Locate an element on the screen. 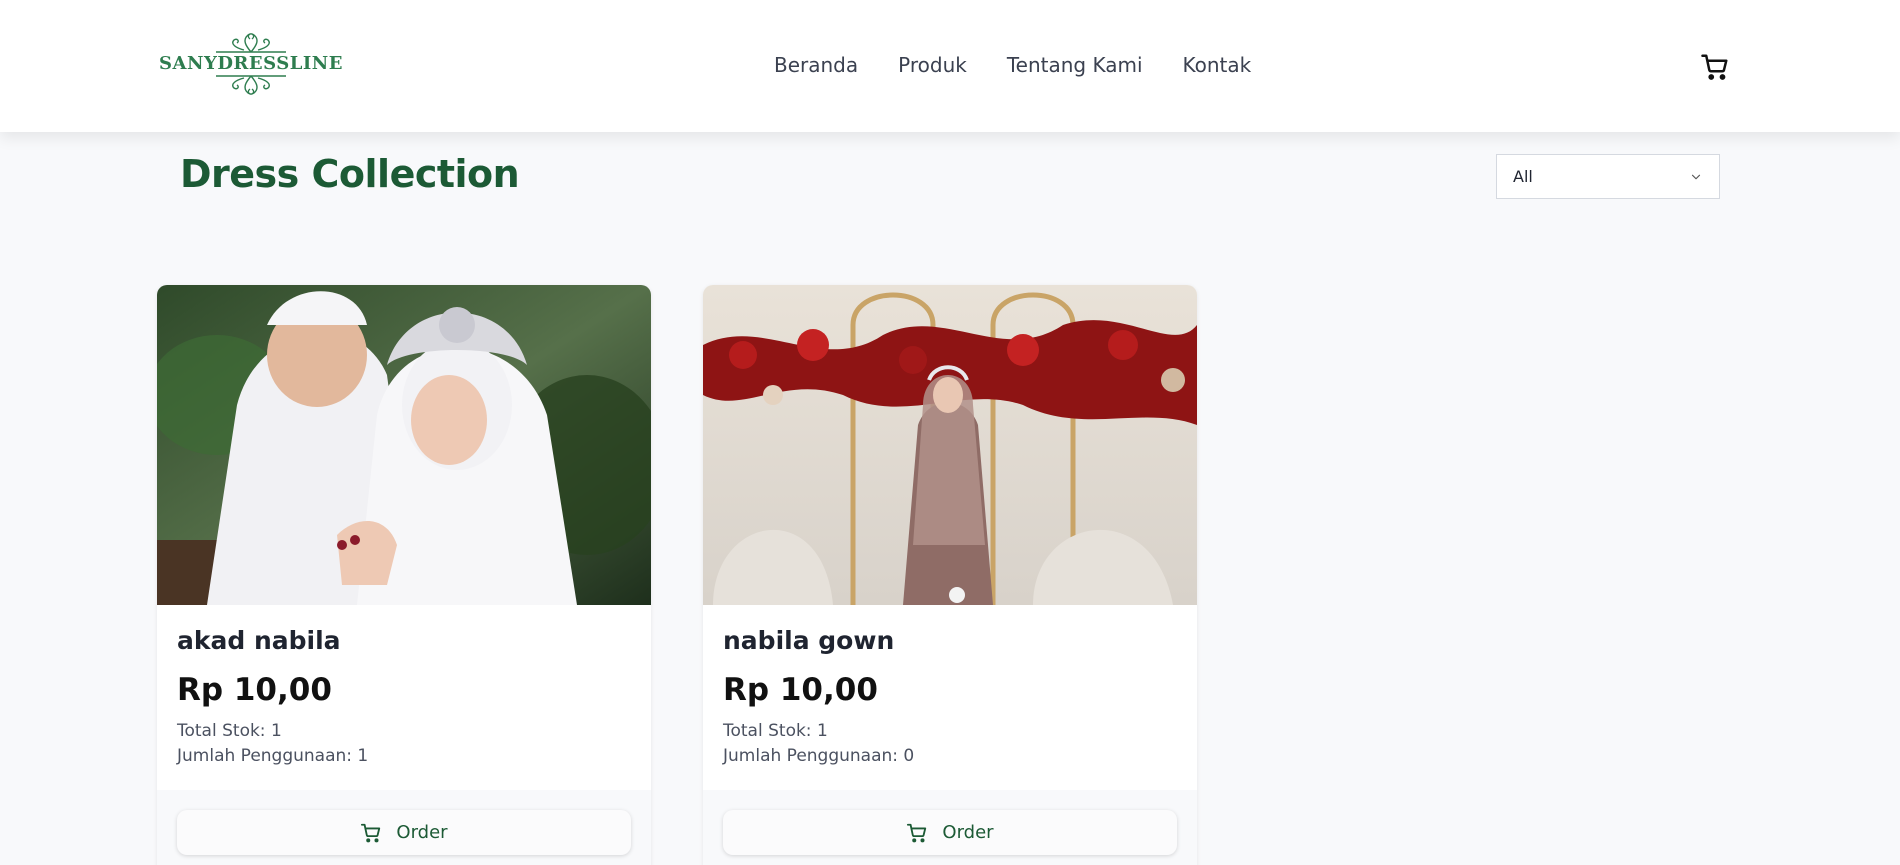 This screenshot has height=865, width=1900. product-usage: Jumlah Penggunaan: 0 is located at coordinates (819, 756).